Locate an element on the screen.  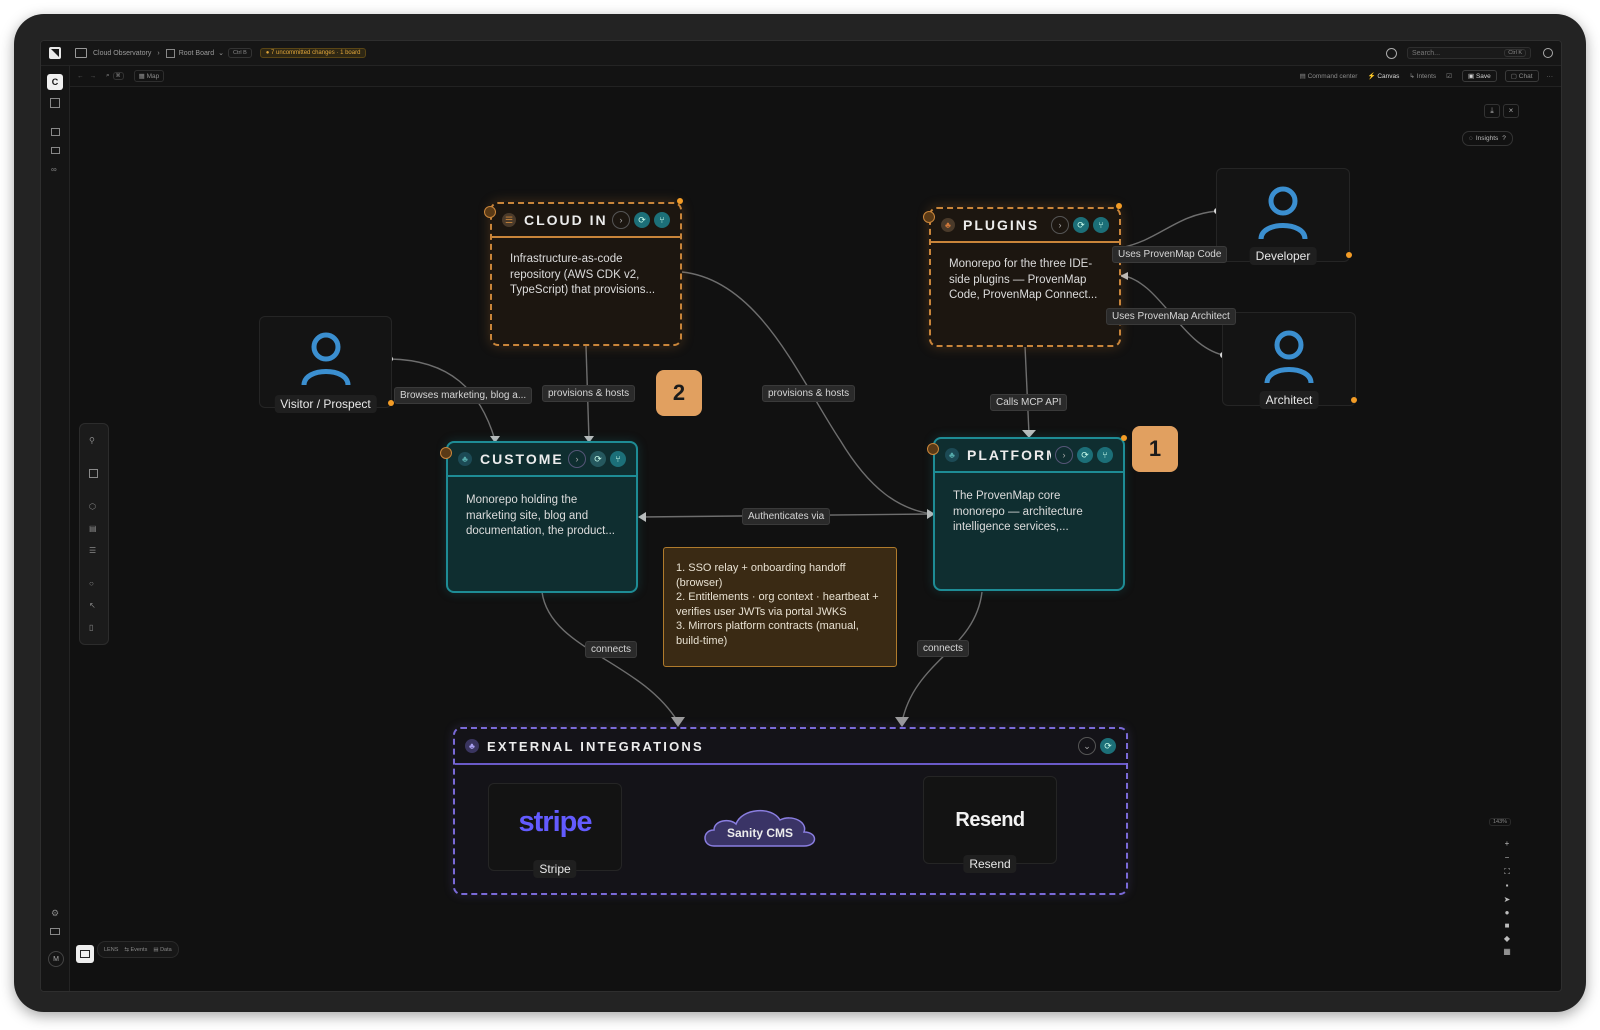
person-architect: Architect is located at coordinates (1289, 360).